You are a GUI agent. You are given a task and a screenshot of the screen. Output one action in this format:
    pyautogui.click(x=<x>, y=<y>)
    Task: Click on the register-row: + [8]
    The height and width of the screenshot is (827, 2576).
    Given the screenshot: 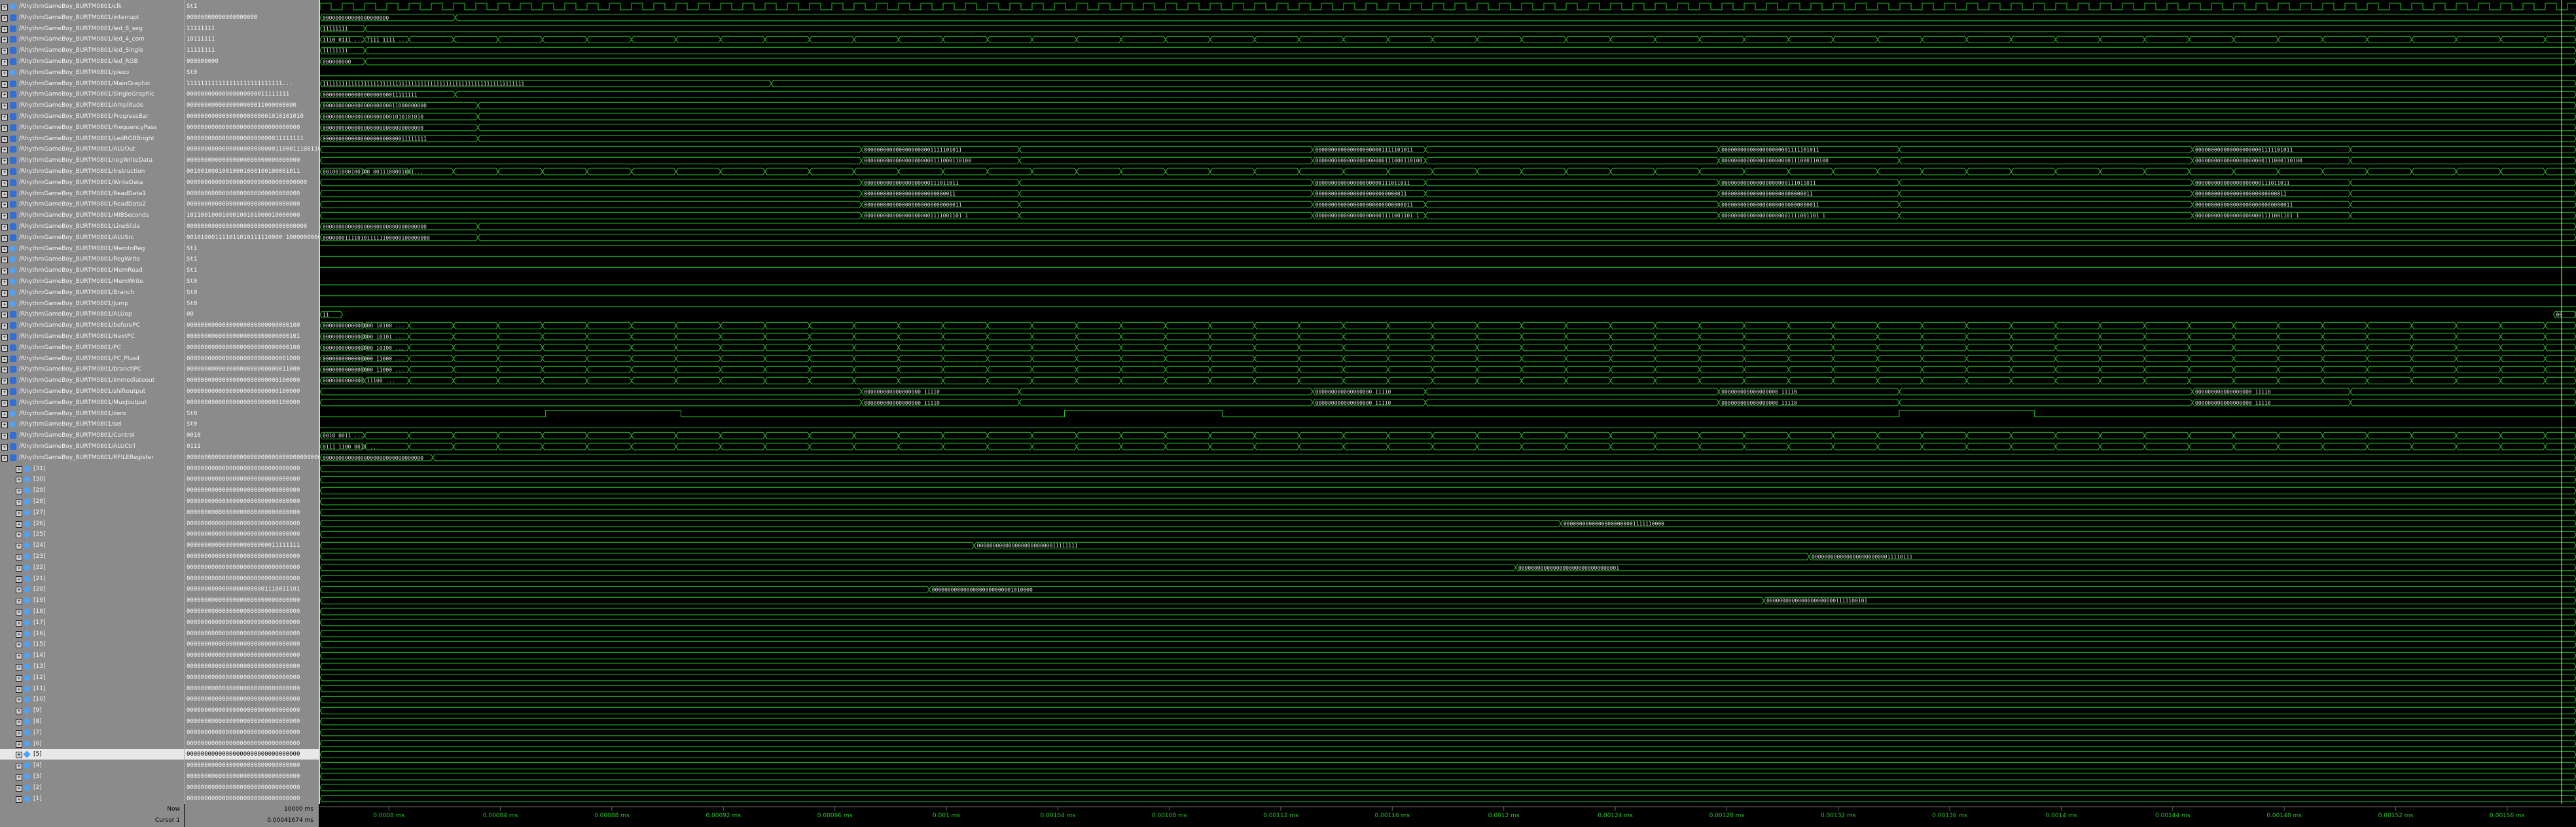 What is the action you would take?
    pyautogui.click(x=92, y=721)
    